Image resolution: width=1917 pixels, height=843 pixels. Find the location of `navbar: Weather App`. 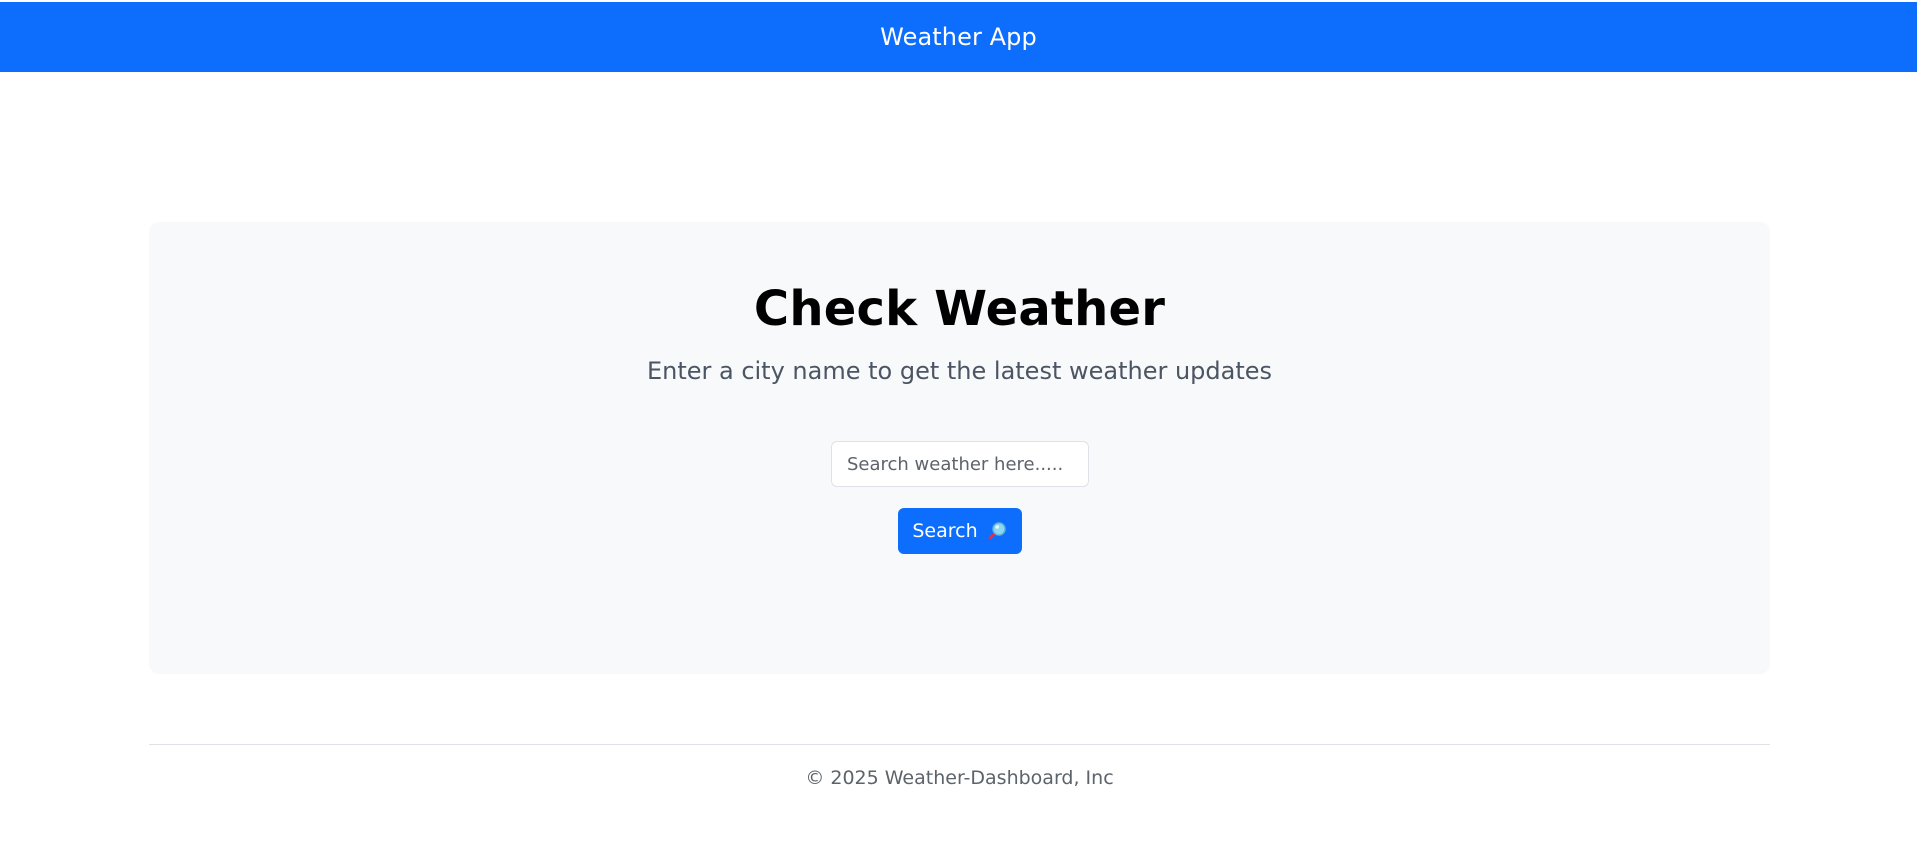

navbar: Weather App is located at coordinates (958, 37).